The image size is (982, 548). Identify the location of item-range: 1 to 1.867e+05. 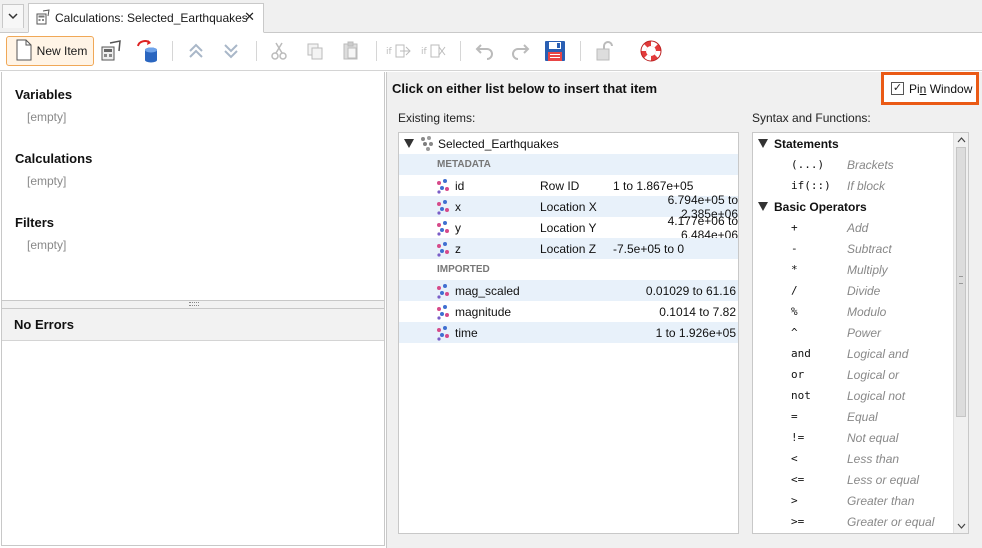
(653, 185).